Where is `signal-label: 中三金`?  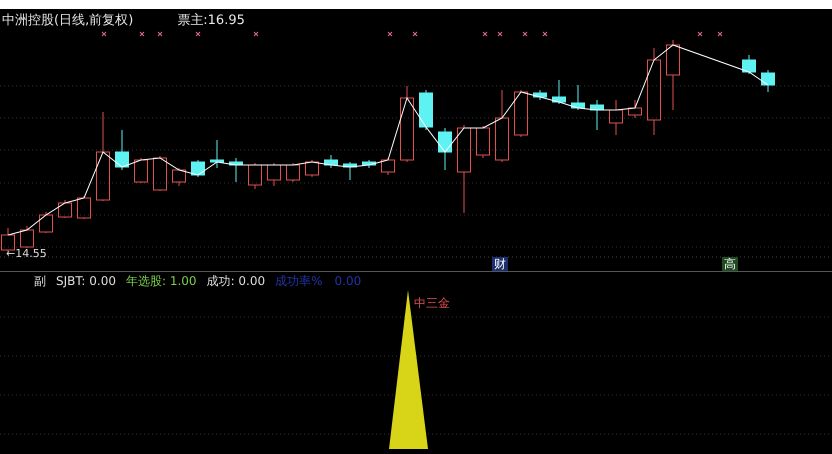 signal-label: 中三金 is located at coordinates (432, 303).